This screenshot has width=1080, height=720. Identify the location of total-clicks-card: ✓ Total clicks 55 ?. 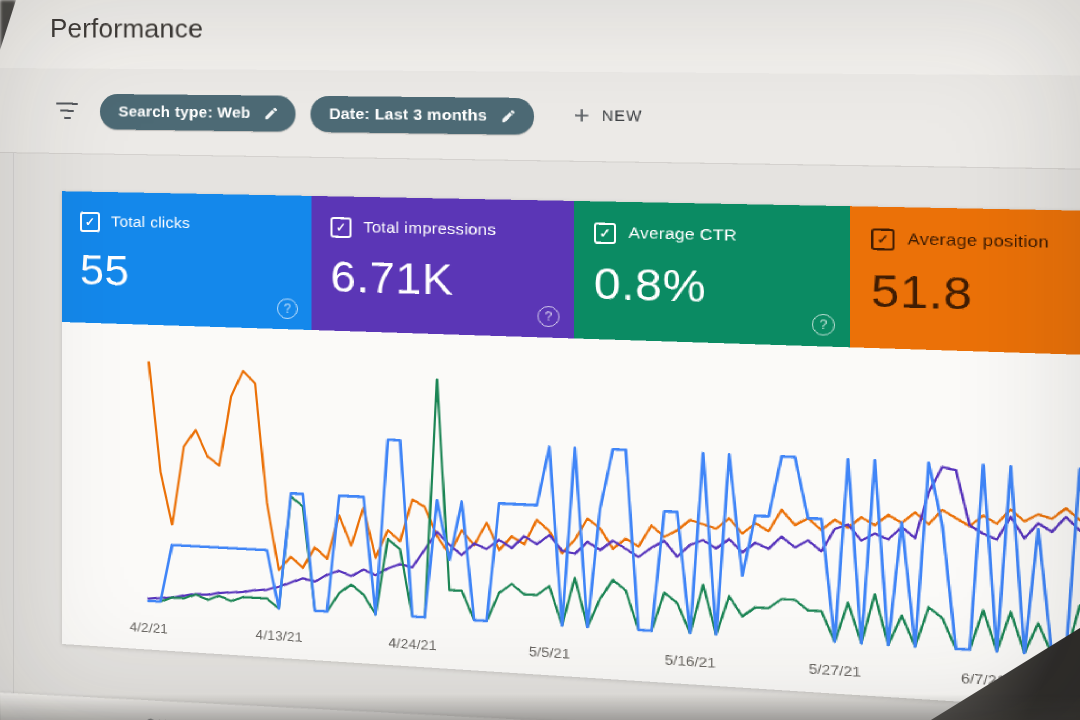
(186, 261).